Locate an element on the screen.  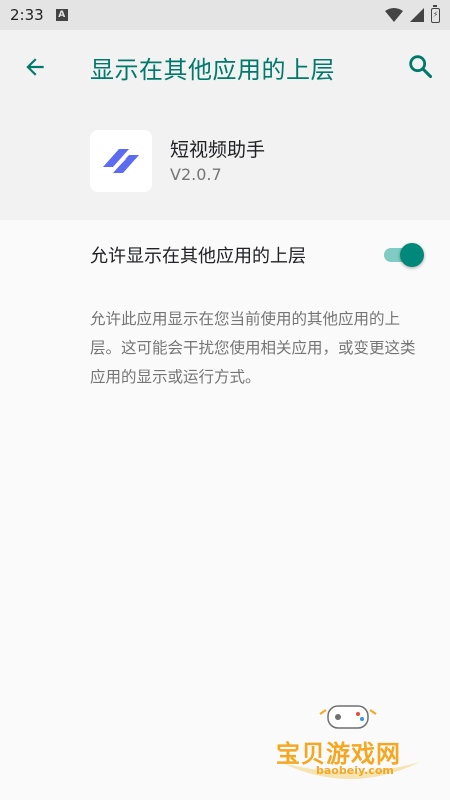
app-bar: 显示在其他应用的上层 is located at coordinates (225, 66).